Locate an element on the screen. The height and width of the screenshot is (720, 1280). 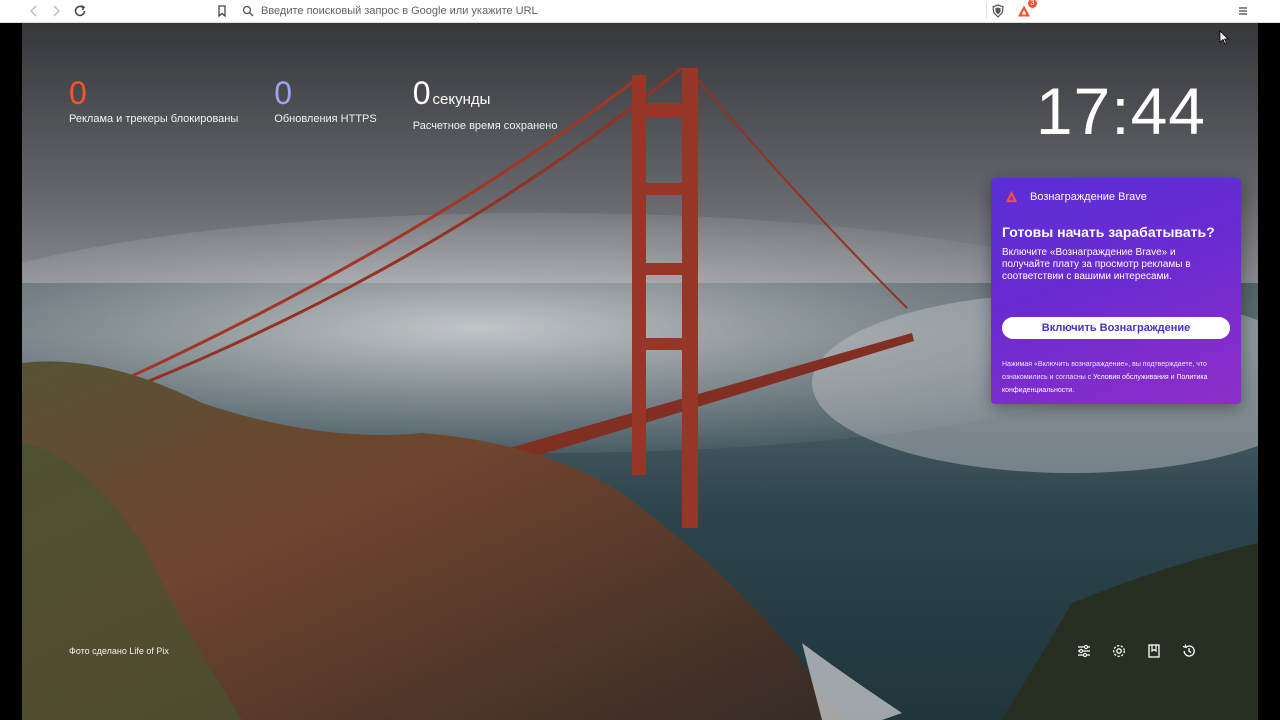
history-icon is located at coordinates (1188, 650).